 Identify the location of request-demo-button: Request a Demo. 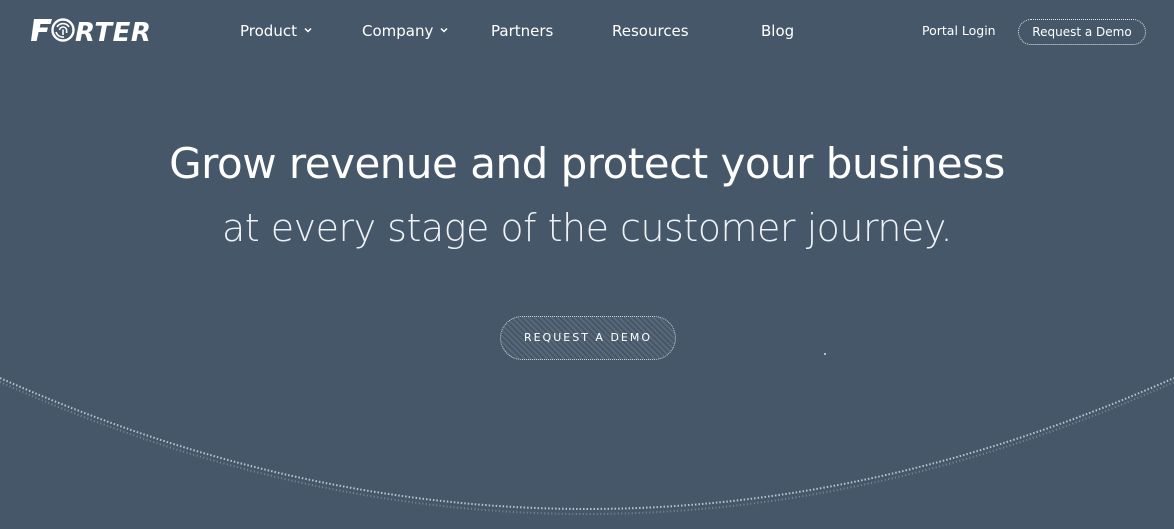
(1082, 32).